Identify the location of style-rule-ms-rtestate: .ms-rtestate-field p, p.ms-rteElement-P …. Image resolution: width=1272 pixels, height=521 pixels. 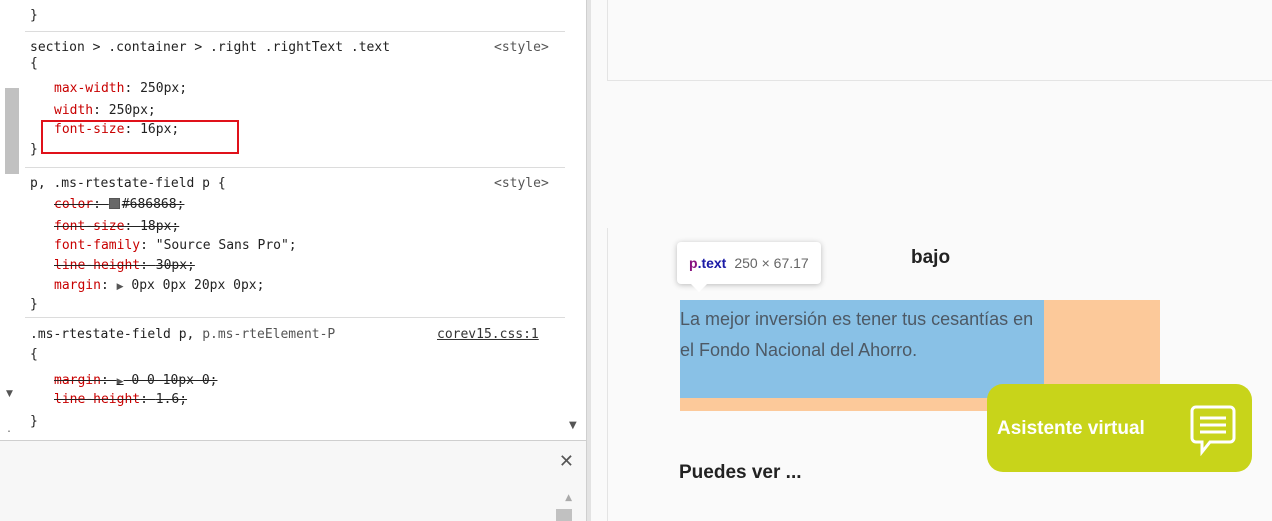
(295, 379).